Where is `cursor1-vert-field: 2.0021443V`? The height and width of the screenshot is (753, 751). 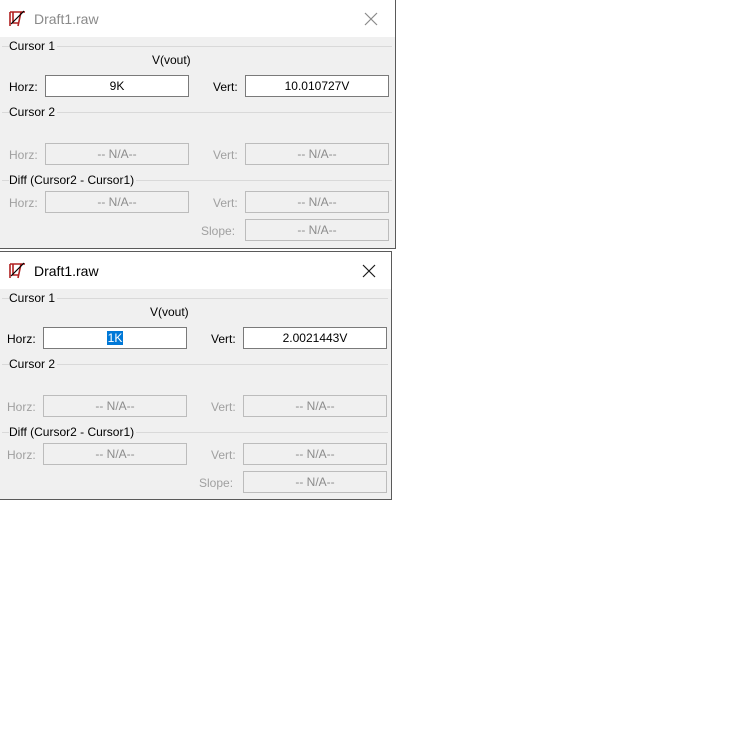 cursor1-vert-field: 2.0021443V is located at coordinates (315, 338).